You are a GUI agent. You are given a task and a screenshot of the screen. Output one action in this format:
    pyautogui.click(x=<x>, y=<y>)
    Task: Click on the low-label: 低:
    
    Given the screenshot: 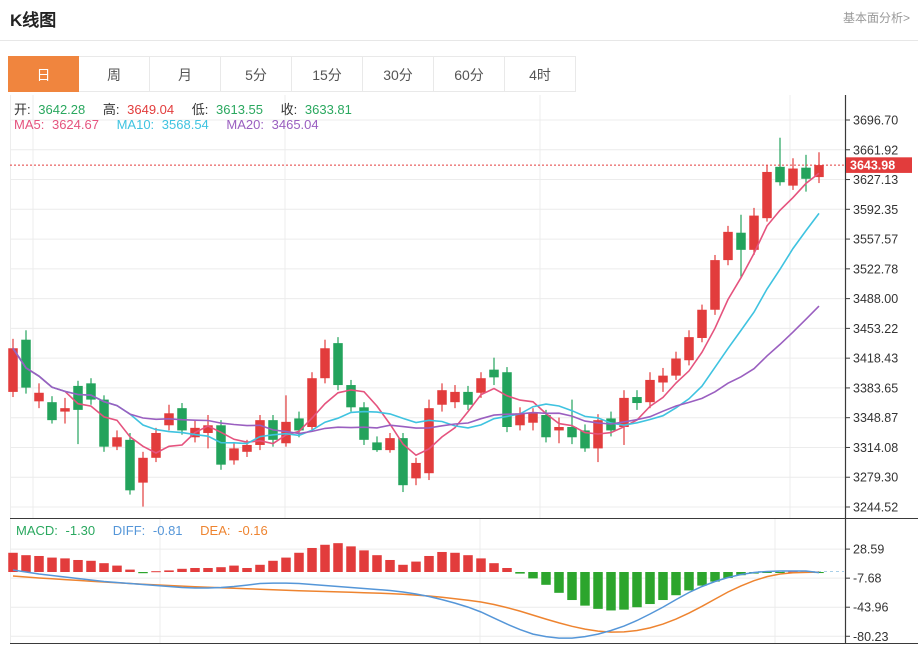 What is the action you would take?
    pyautogui.click(x=200, y=109)
    